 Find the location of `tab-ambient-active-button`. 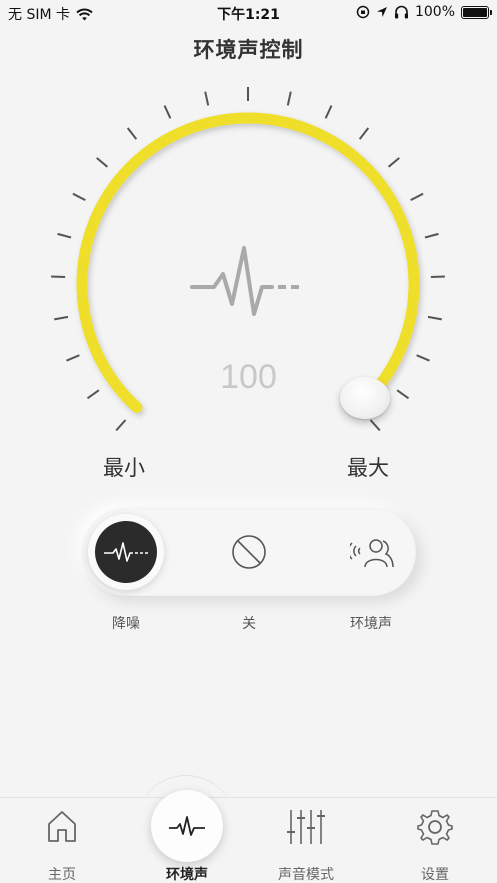

tab-ambient-active-button is located at coordinates (187, 826).